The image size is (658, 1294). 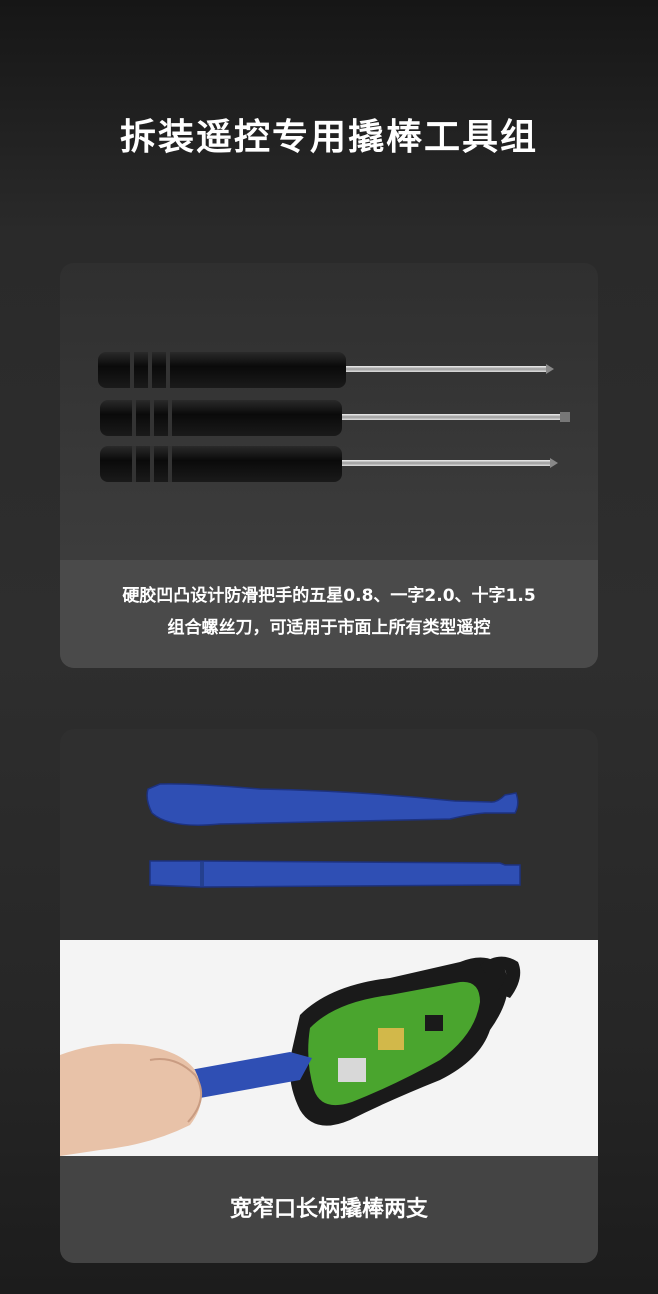 I want to click on star-screwdriver, so click(x=326, y=370).